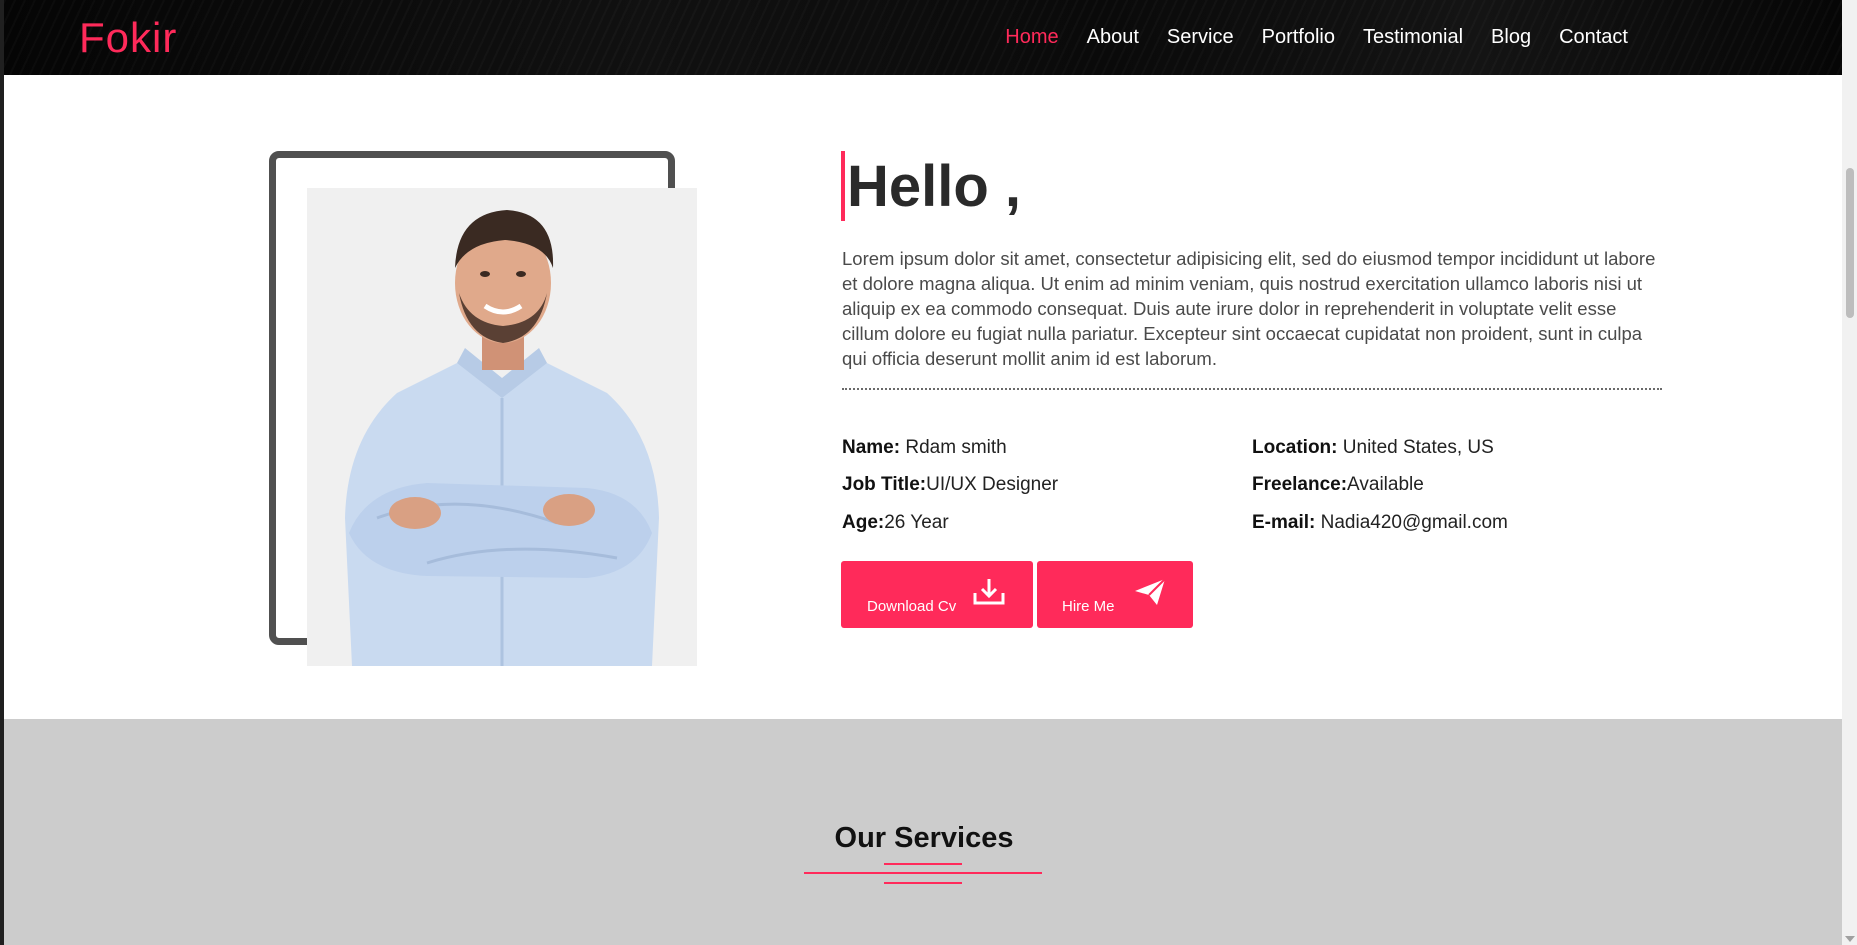 Image resolution: width=1857 pixels, height=945 pixels. What do you see at coordinates (912, 606) in the screenshot?
I see `download-cv-label: Download Cv` at bounding box center [912, 606].